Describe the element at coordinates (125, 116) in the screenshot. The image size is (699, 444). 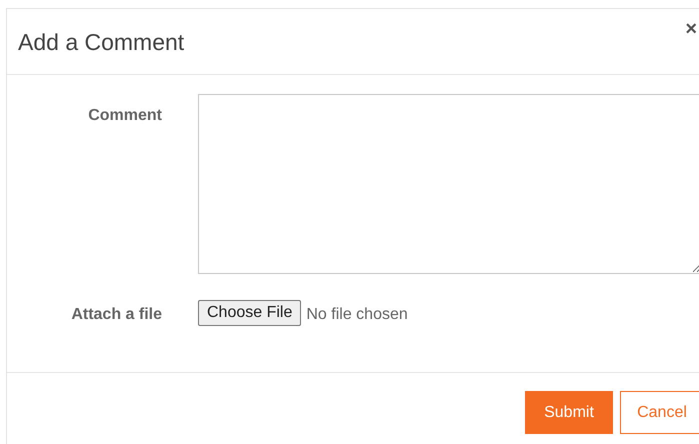
I see `field-label: Comment` at that location.